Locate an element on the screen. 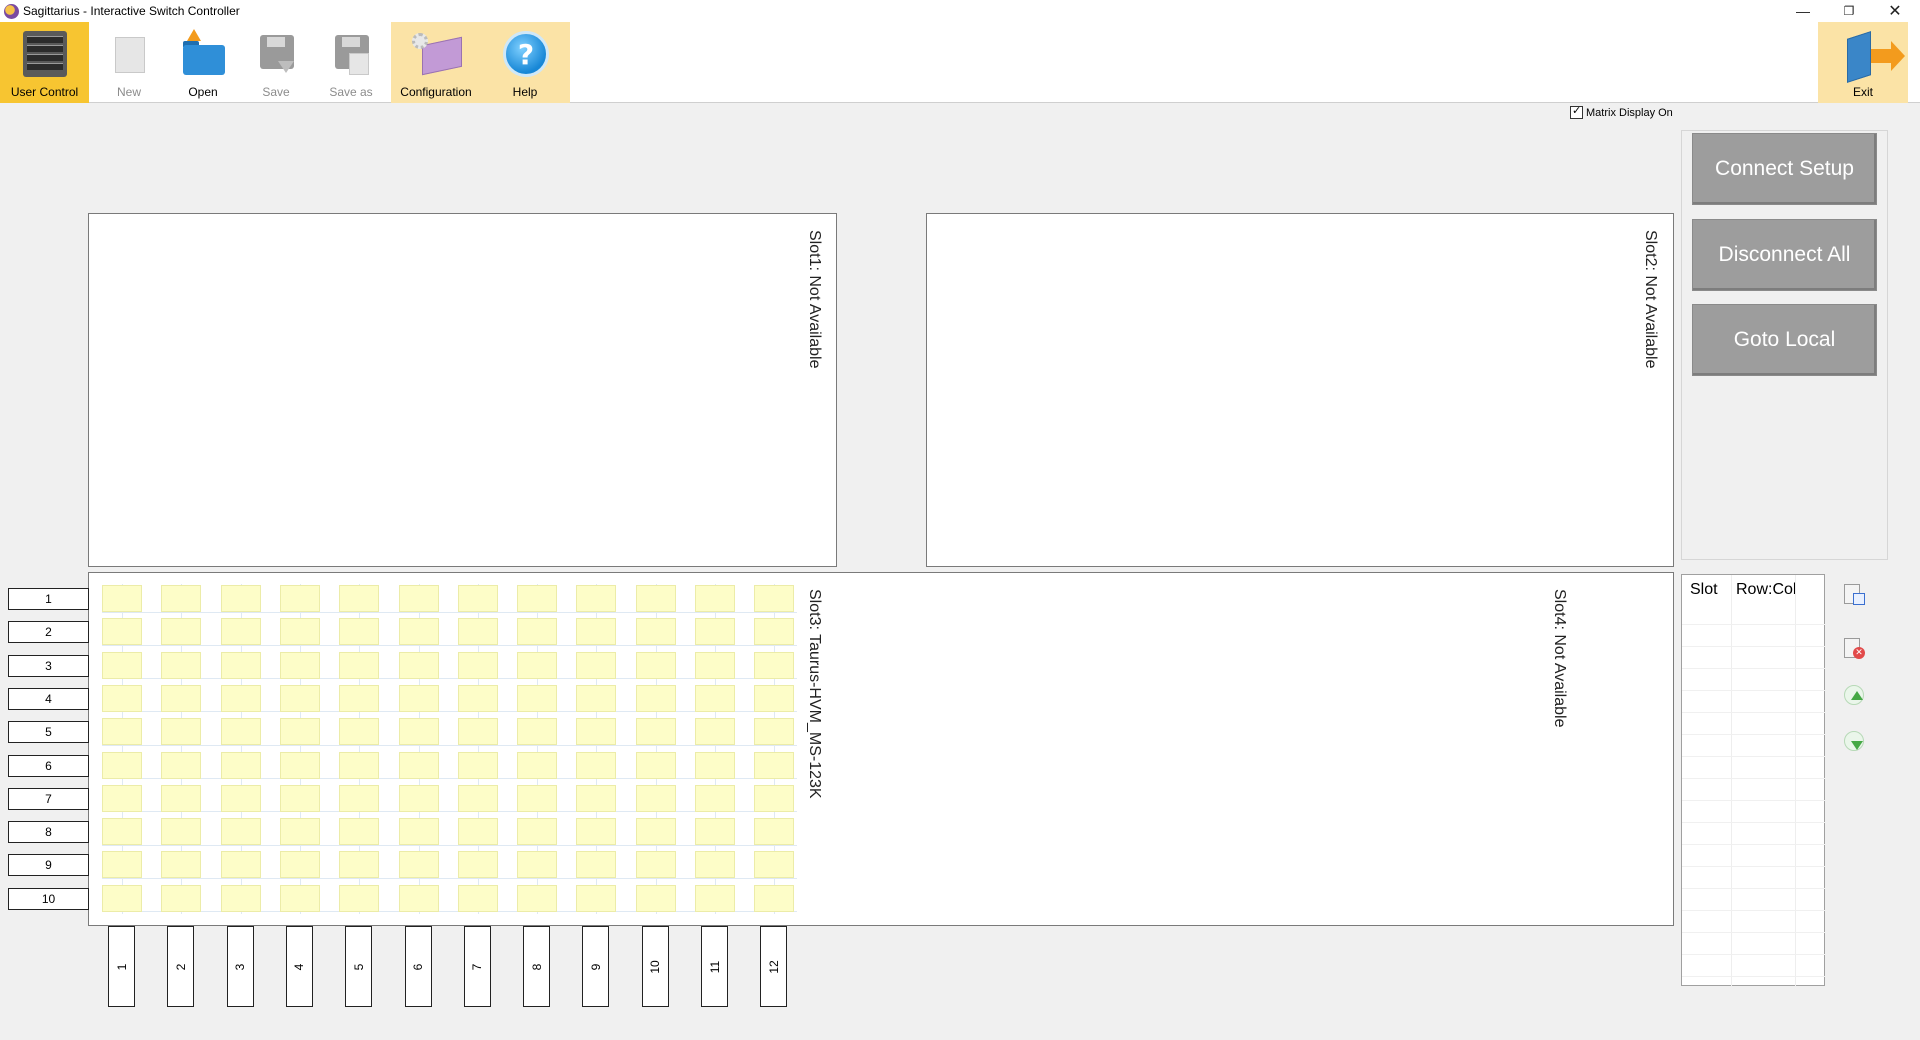 This screenshot has width=1920, height=1040. crosspoint-r4-c8 is located at coordinates (537, 698).